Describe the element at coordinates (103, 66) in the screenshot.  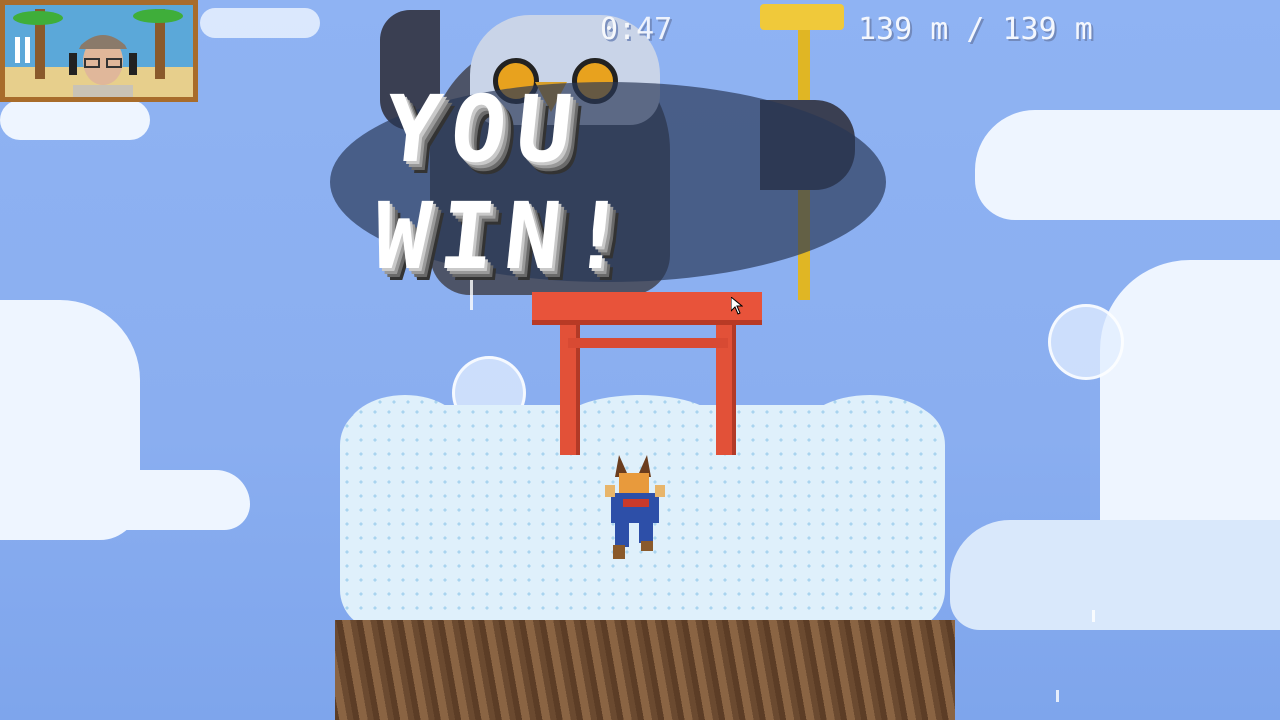
I see `streamer-avatar` at that location.